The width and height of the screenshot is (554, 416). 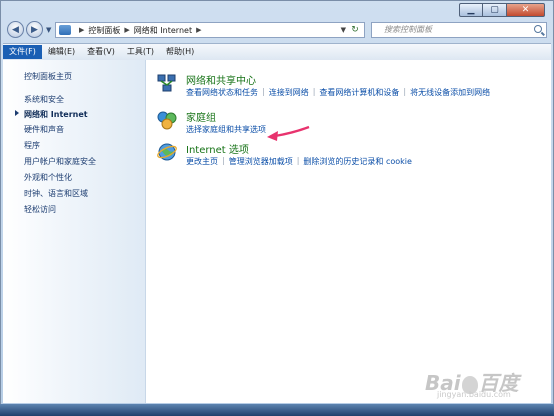 I want to click on view-network-computers-link: 查看网络计算机和设备, so click(x=359, y=92).